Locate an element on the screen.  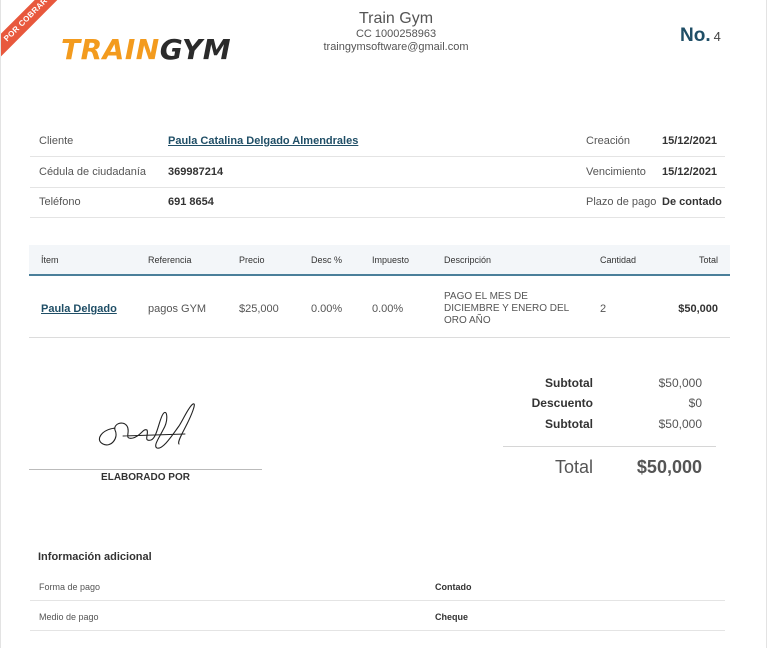
row-price: $25,000 is located at coordinates (259, 309).